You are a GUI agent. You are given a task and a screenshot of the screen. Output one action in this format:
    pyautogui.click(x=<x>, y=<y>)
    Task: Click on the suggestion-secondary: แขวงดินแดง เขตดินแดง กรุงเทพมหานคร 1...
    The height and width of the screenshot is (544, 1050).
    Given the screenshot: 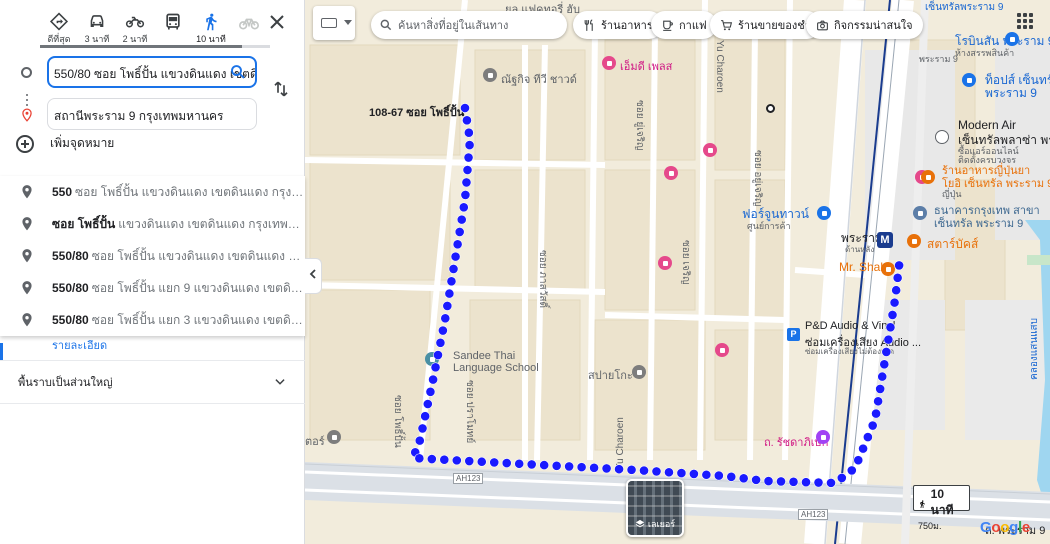 What is the action you would take?
    pyautogui.click(x=211, y=223)
    